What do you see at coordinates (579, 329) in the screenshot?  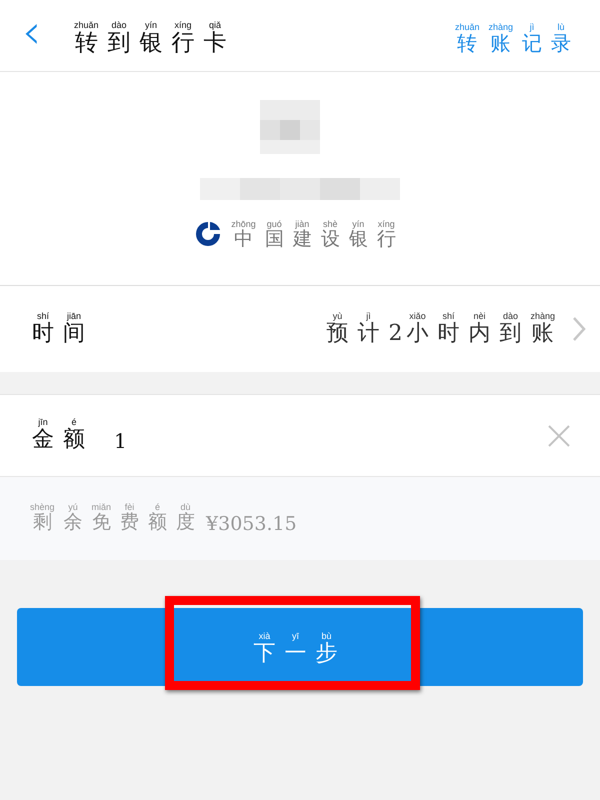 I see `chevron-right-icon` at bounding box center [579, 329].